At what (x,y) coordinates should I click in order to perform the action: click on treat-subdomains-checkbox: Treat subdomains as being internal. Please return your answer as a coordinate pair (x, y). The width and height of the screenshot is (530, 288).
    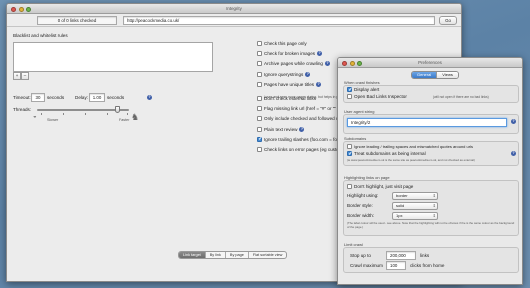
    Looking at the image, I should click on (386, 154).